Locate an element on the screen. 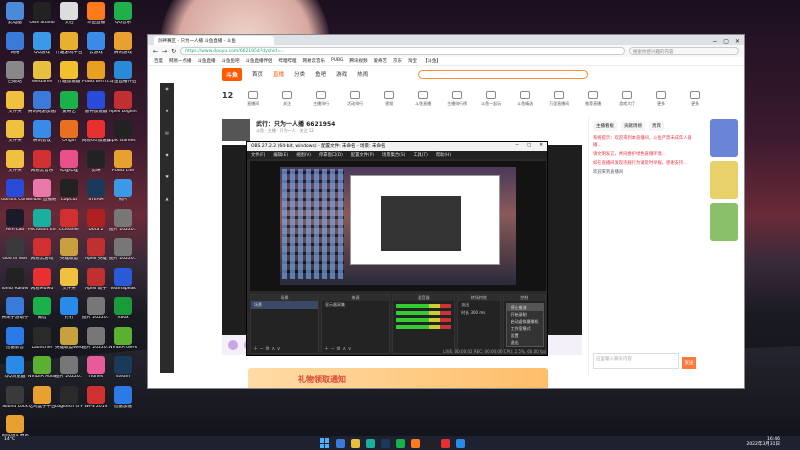 The image size is (800, 450). category-item: 关注 is located at coordinates (287, 102).